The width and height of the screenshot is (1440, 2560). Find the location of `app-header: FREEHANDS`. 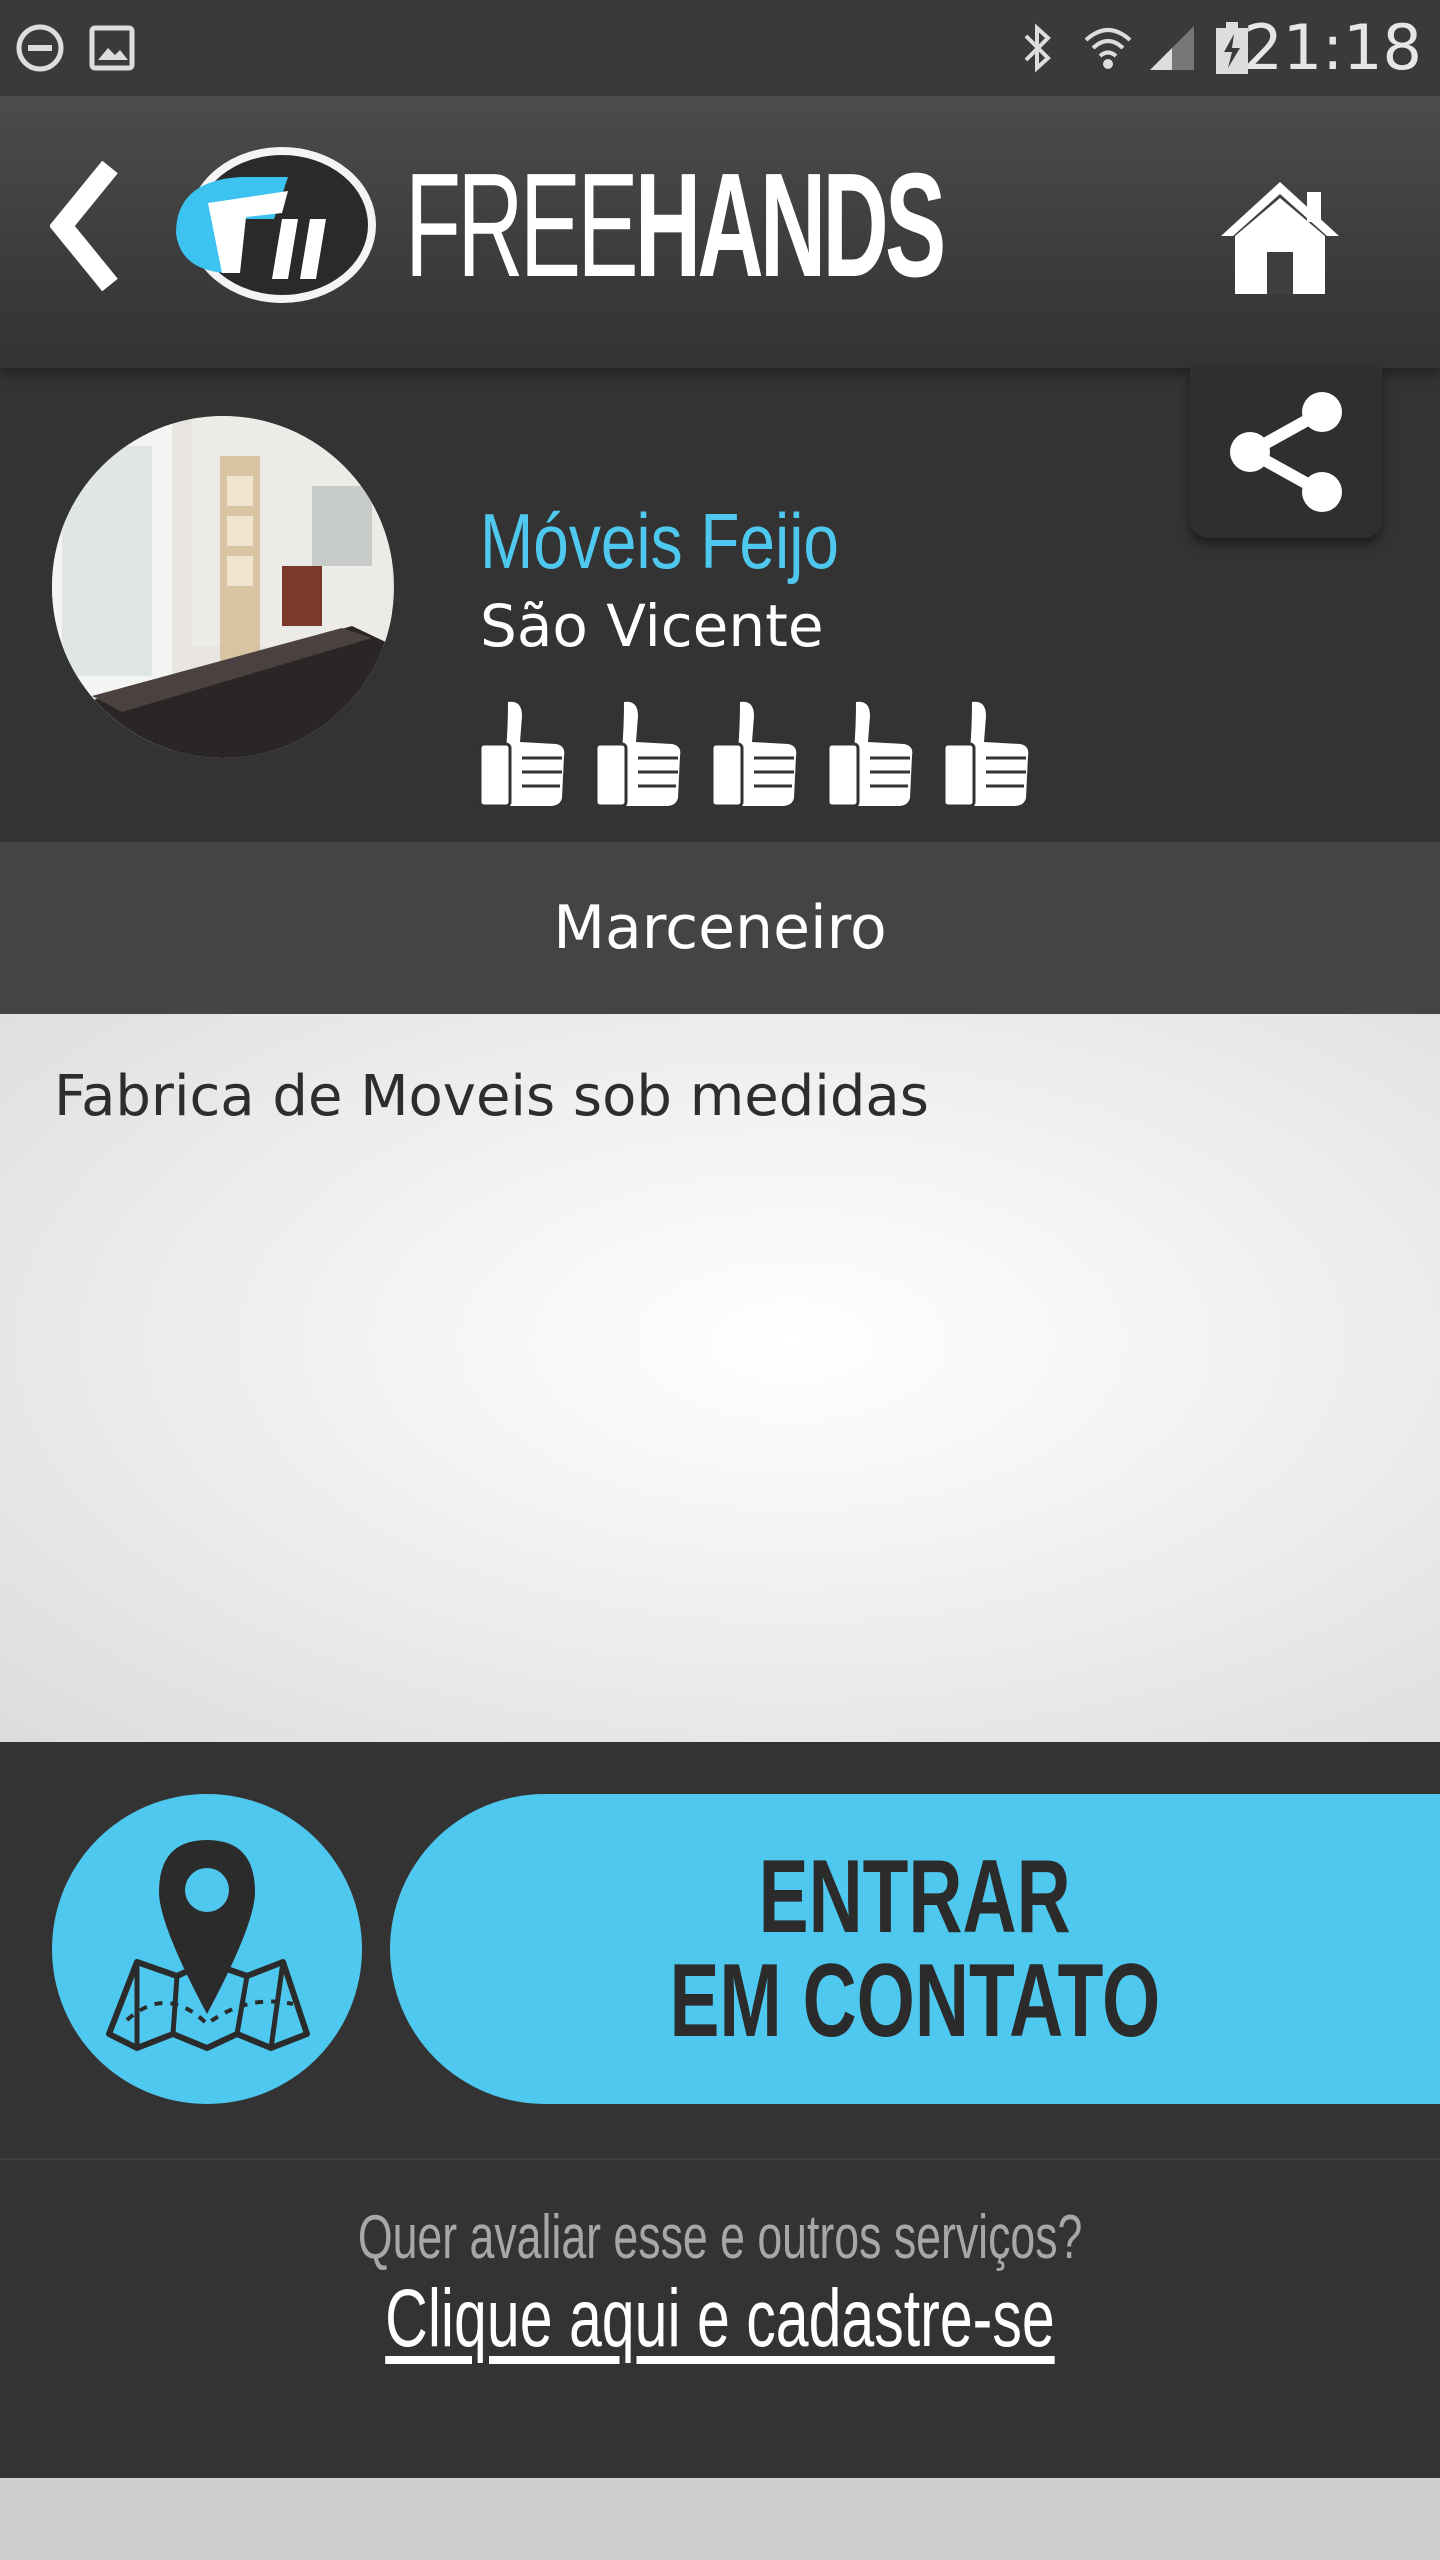

app-header: FREEHANDS is located at coordinates (720, 232).